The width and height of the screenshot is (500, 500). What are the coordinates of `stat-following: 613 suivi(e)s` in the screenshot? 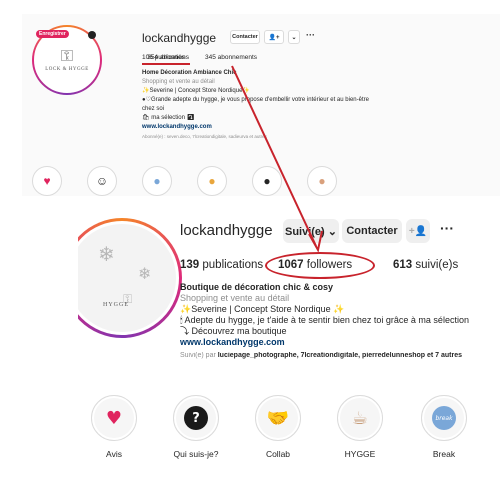 It's located at (425, 265).